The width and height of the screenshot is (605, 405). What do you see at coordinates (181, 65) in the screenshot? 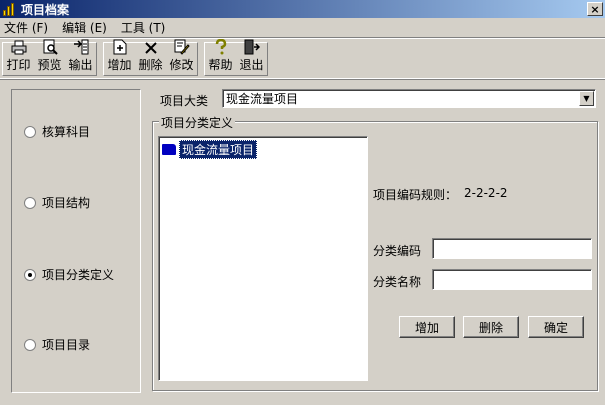
I see `modify-toolbar-label: 修改` at bounding box center [181, 65].